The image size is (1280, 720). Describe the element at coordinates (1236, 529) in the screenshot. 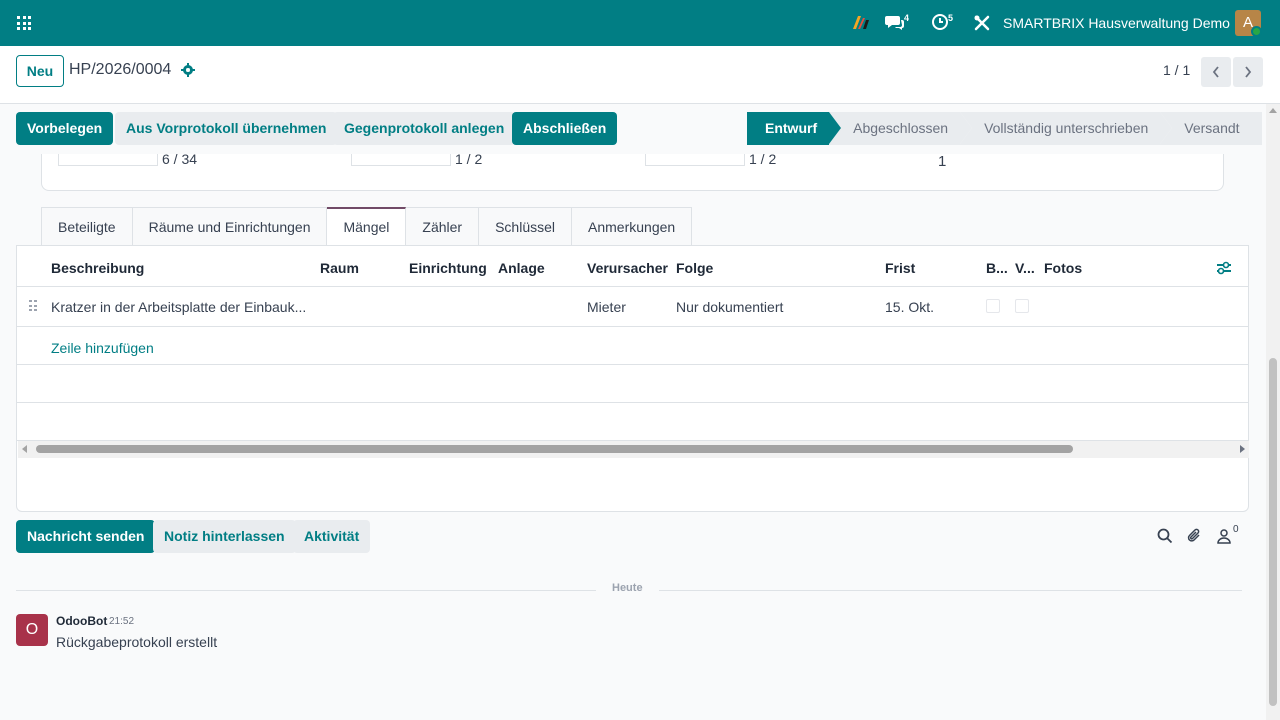

I see `followers-count: 0` at that location.